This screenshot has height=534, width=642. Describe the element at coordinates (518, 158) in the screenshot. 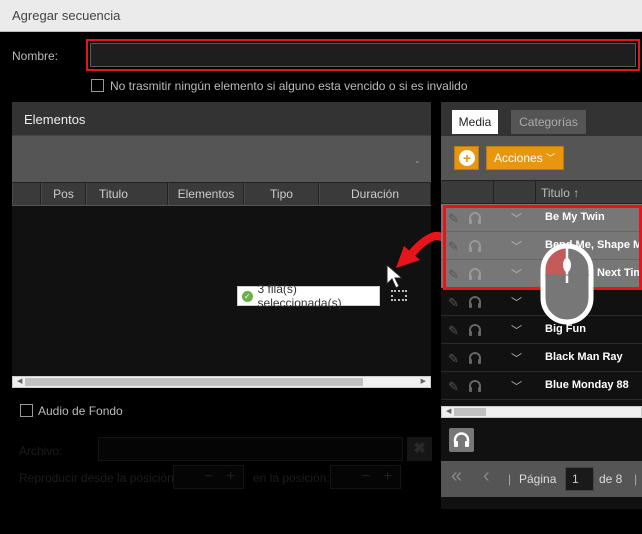

I see `actions-label: Acciones` at that location.